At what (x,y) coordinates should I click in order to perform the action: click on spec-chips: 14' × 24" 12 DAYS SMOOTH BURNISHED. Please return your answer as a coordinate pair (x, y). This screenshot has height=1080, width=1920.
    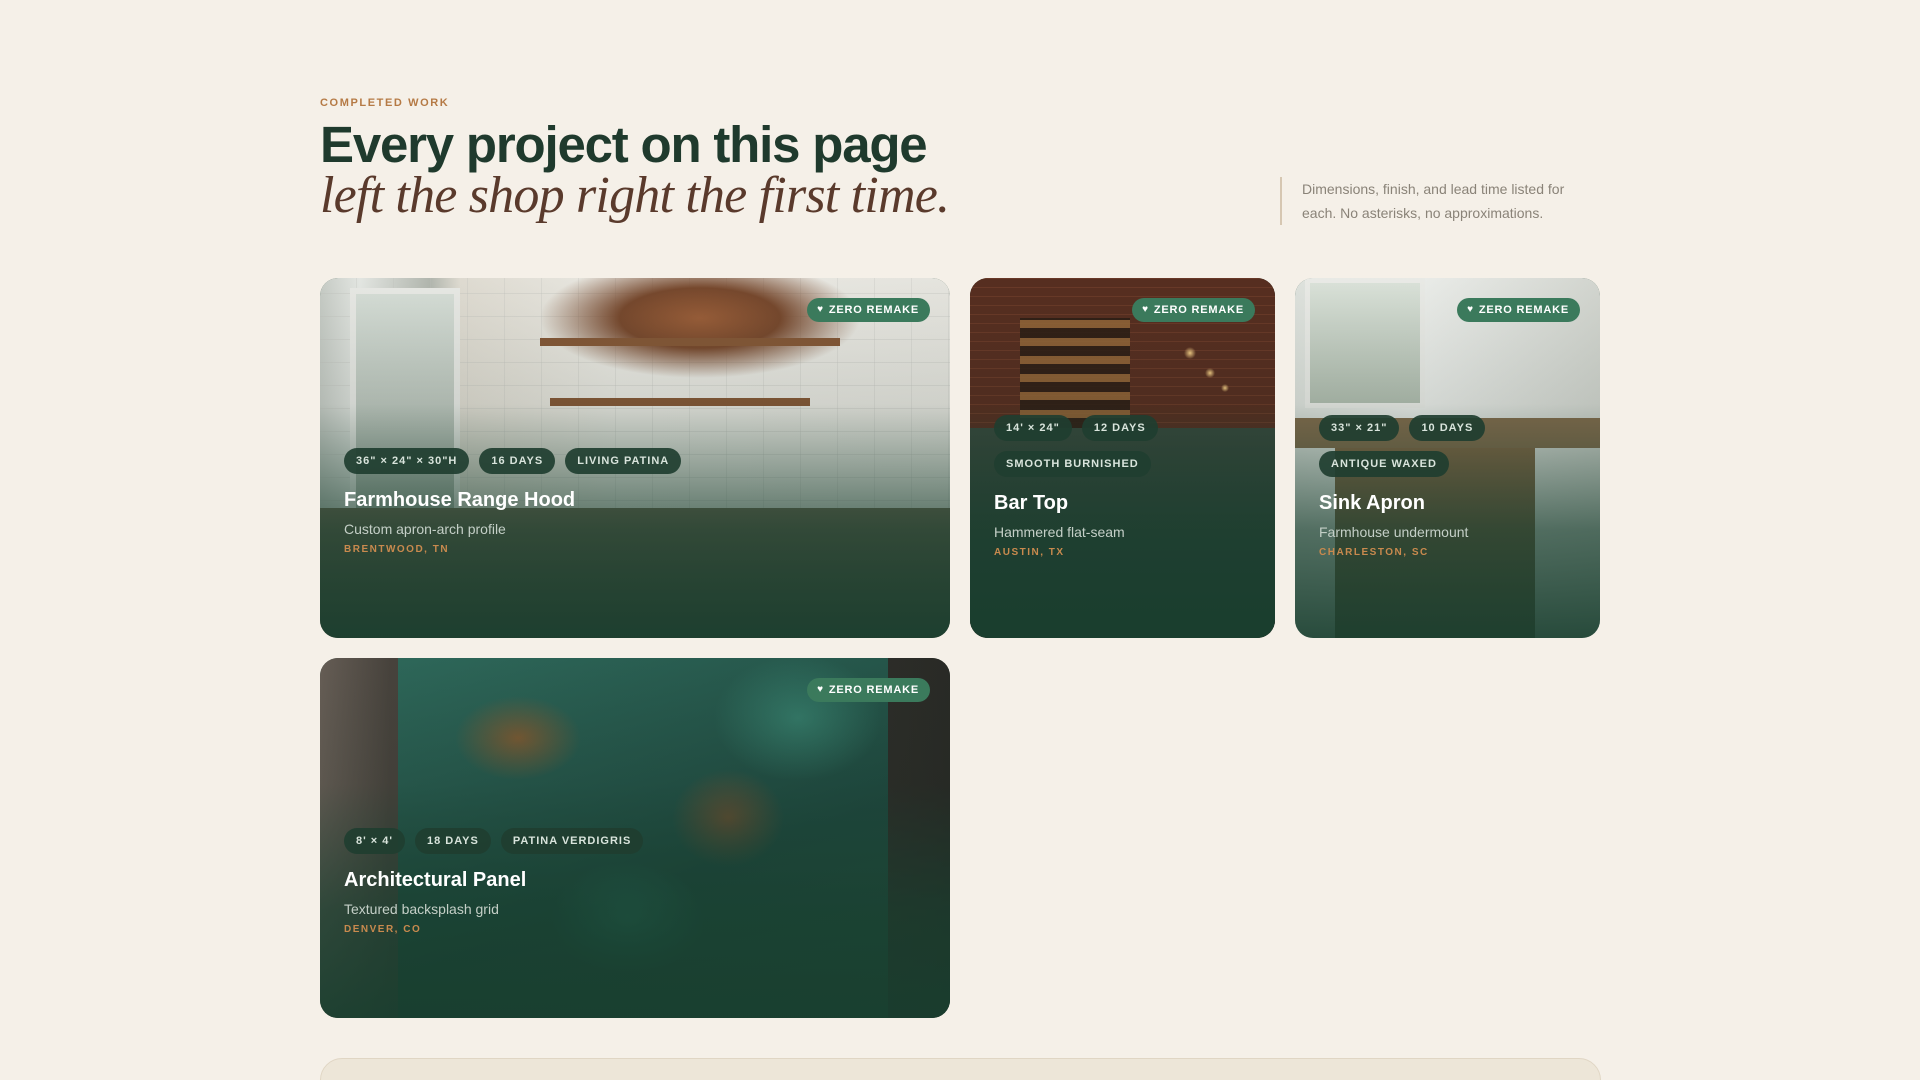
    Looking at the image, I should click on (1122, 446).